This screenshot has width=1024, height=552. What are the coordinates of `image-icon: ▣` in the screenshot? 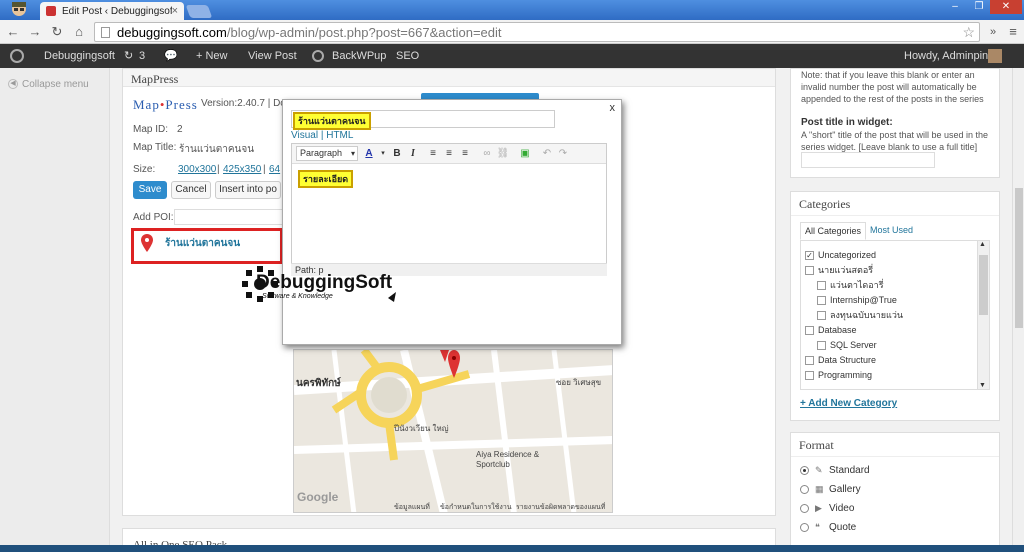 It's located at (525, 153).